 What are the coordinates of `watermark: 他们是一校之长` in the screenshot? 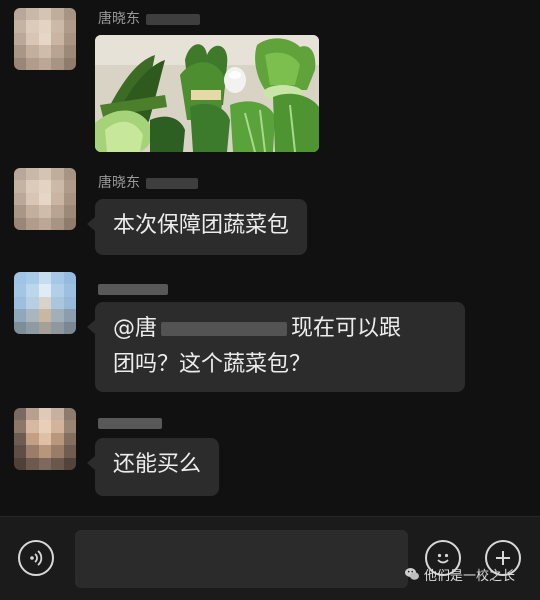 It's located at (459, 574).